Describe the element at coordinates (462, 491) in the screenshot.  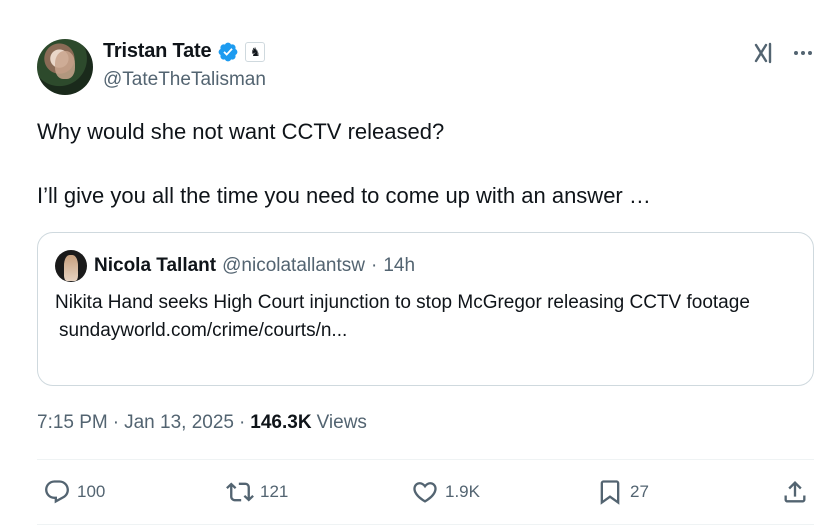
I see `like-count: 1.9K` at that location.